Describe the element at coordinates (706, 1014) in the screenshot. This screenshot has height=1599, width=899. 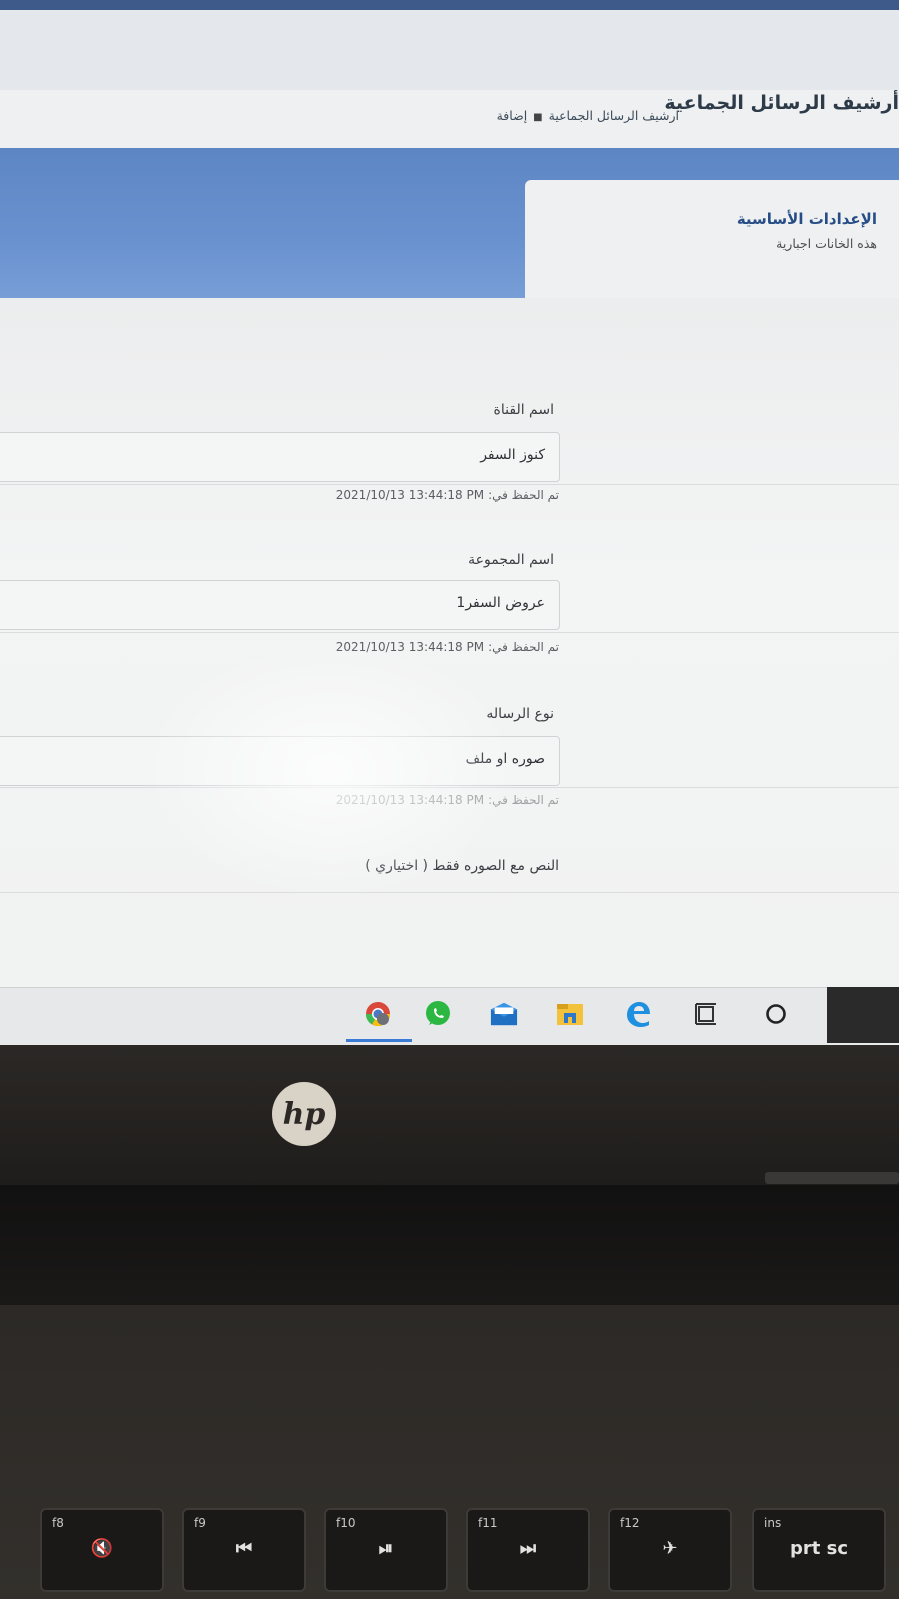
I see `task-view-icon` at that location.